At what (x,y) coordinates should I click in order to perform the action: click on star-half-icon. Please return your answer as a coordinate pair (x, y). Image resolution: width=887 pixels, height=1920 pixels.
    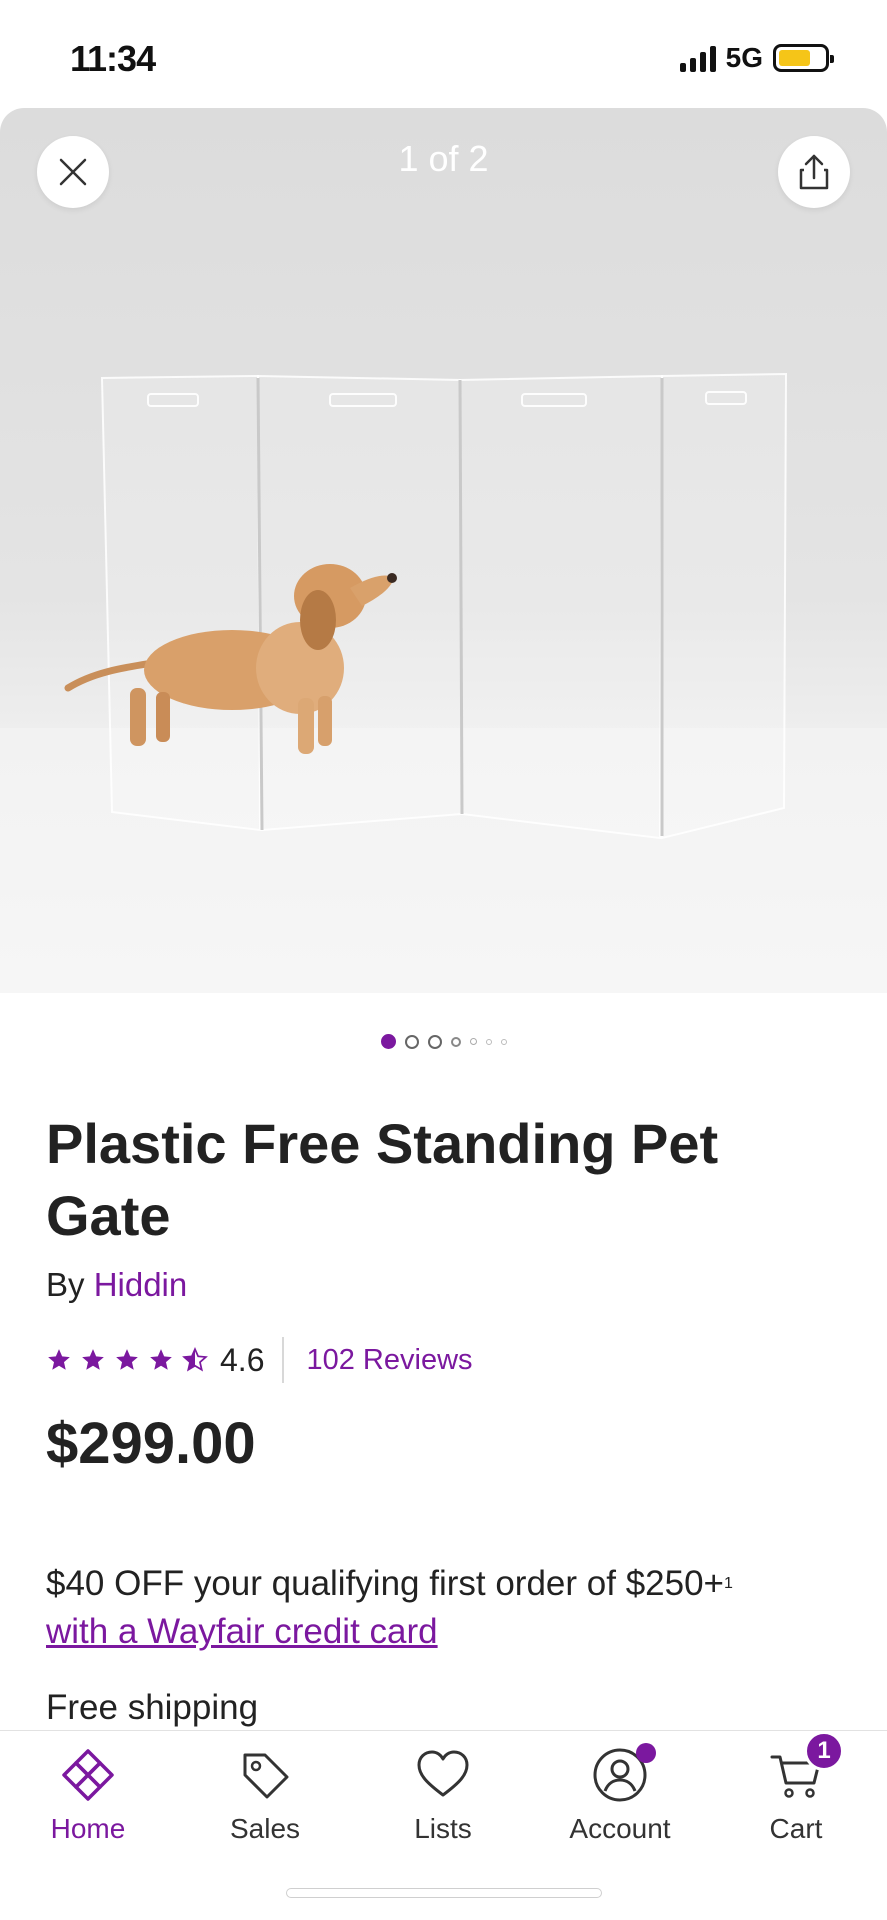
    Looking at the image, I should click on (195, 1359).